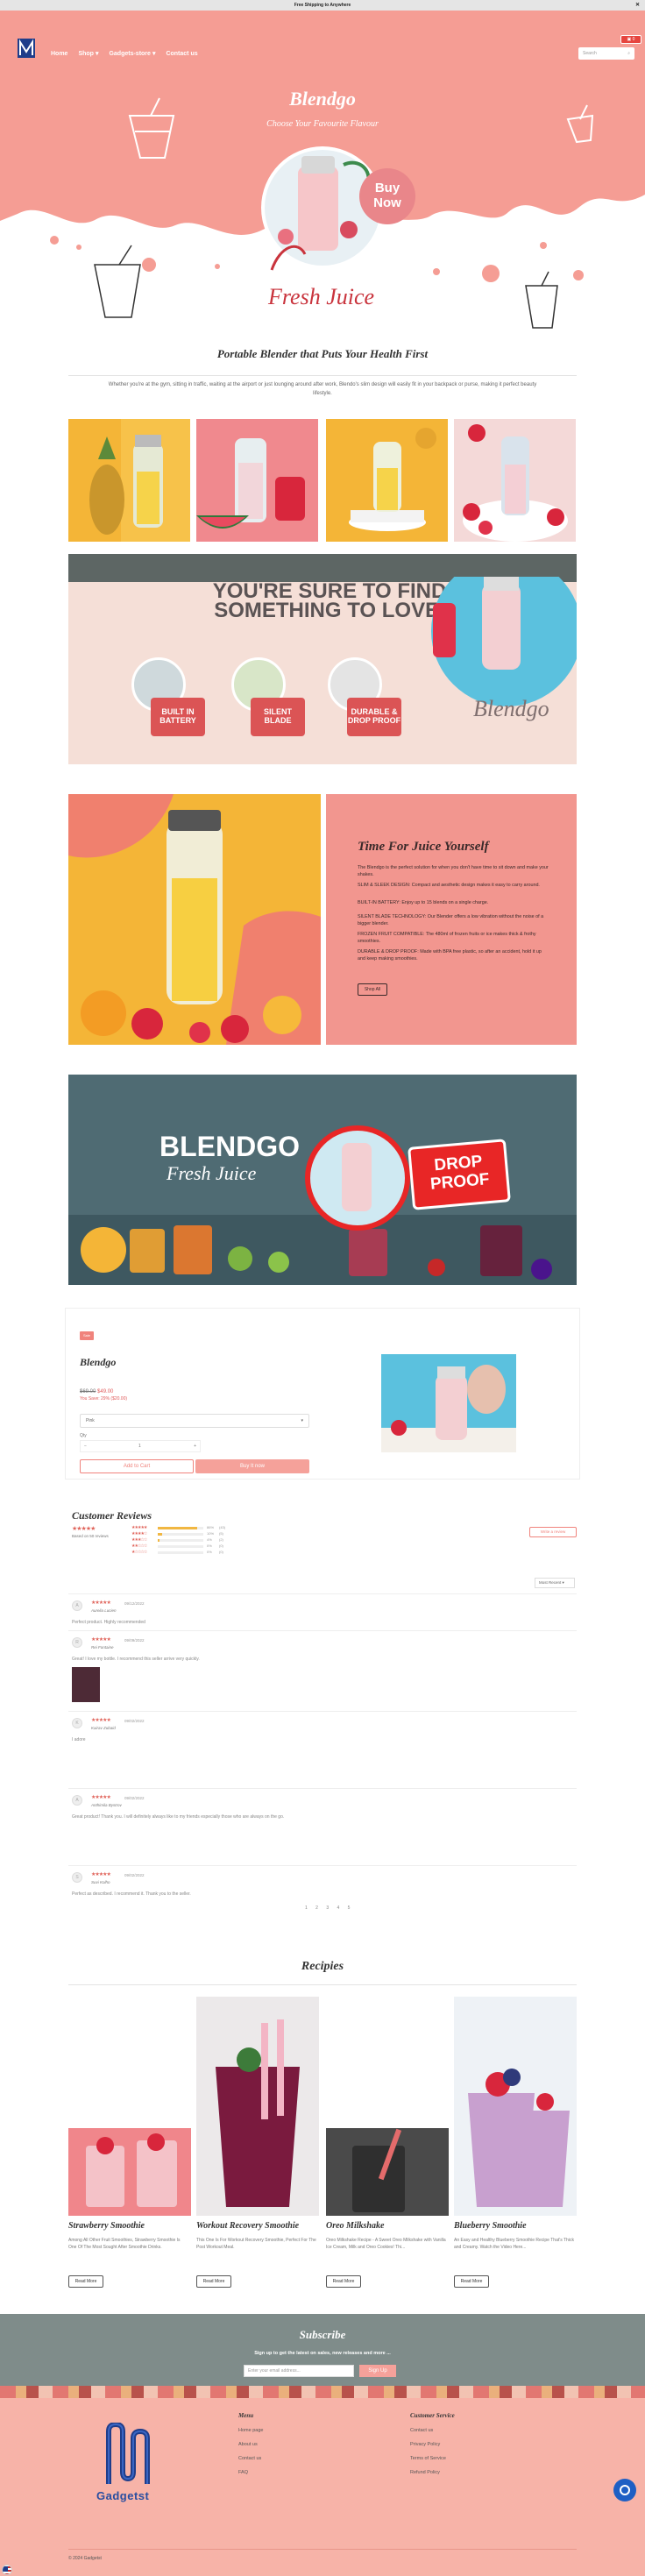  What do you see at coordinates (515, 481) in the screenshot?
I see `gallery-image-strawberry` at bounding box center [515, 481].